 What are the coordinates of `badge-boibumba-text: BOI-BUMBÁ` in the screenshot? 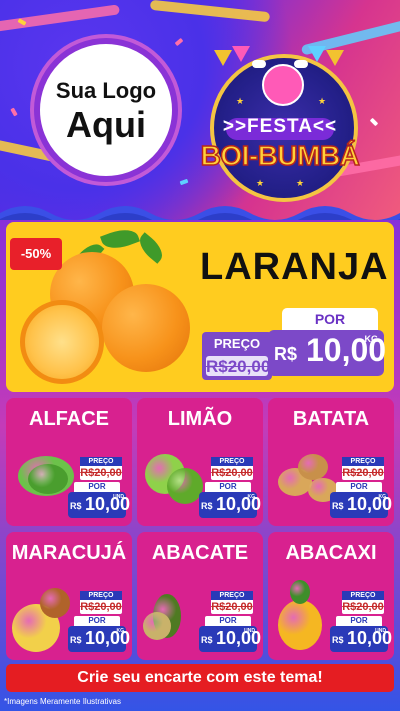 It's located at (280, 155).